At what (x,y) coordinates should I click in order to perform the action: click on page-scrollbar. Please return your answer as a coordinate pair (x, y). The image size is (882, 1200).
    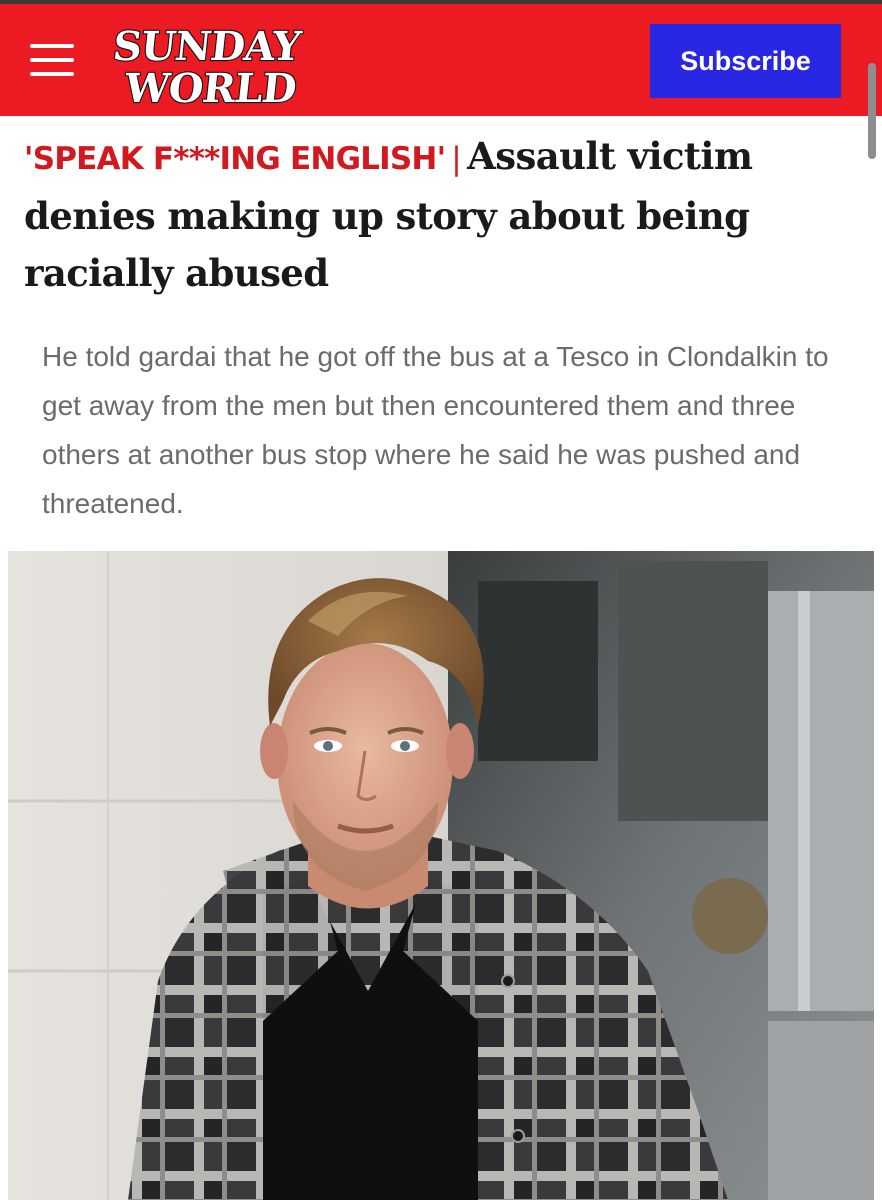
    Looking at the image, I should click on (872, 111).